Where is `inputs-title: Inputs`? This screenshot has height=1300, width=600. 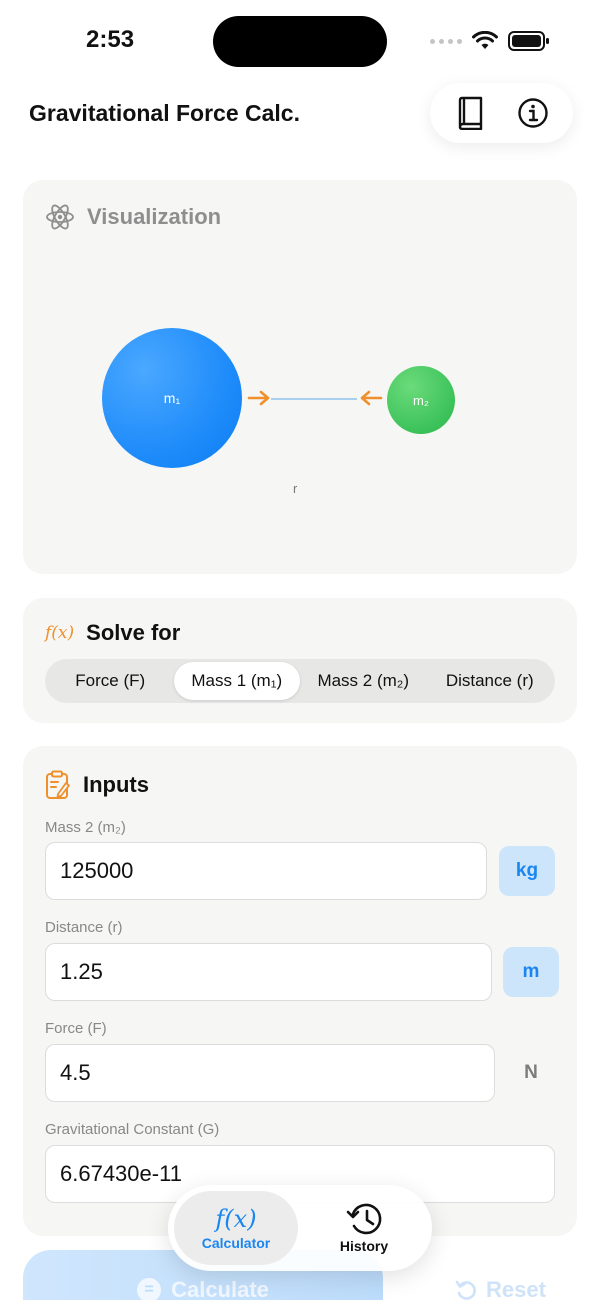
inputs-title: Inputs is located at coordinates (116, 784).